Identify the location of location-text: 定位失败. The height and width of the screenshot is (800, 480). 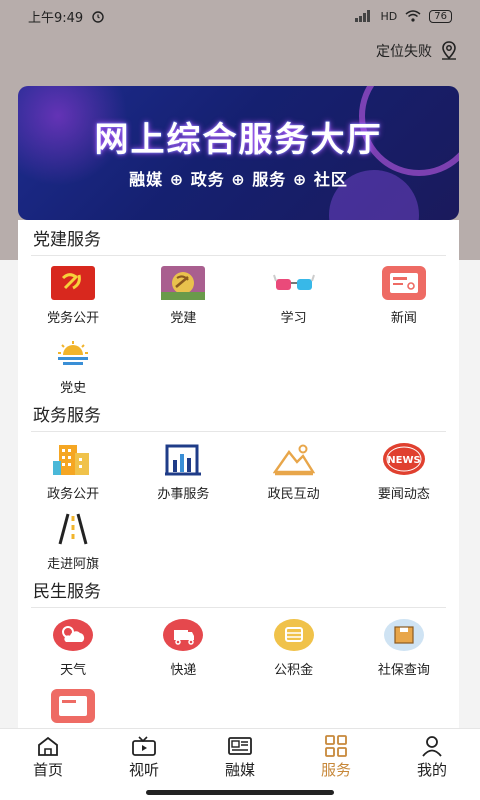
(404, 52).